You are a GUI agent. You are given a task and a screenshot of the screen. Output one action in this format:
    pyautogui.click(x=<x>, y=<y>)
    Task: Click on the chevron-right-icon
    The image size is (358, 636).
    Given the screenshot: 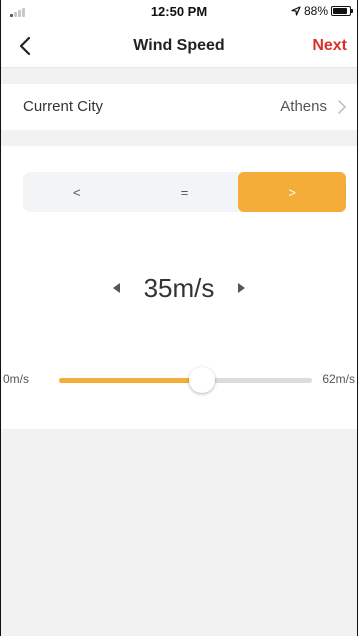 What is the action you would take?
    pyautogui.click(x=342, y=107)
    